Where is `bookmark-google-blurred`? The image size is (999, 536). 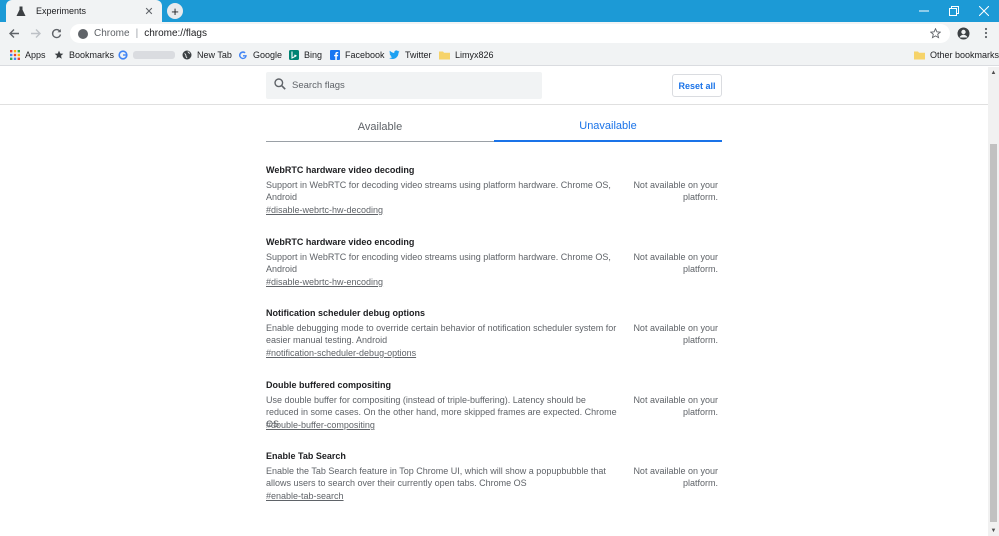
bookmark-google-blurred is located at coordinates (146, 55).